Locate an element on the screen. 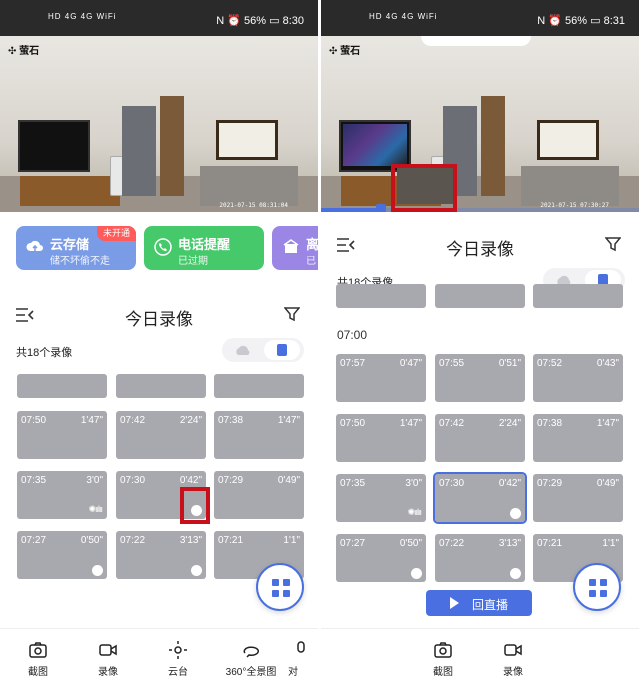  recording-time: 07:21 is located at coordinates (550, 543).